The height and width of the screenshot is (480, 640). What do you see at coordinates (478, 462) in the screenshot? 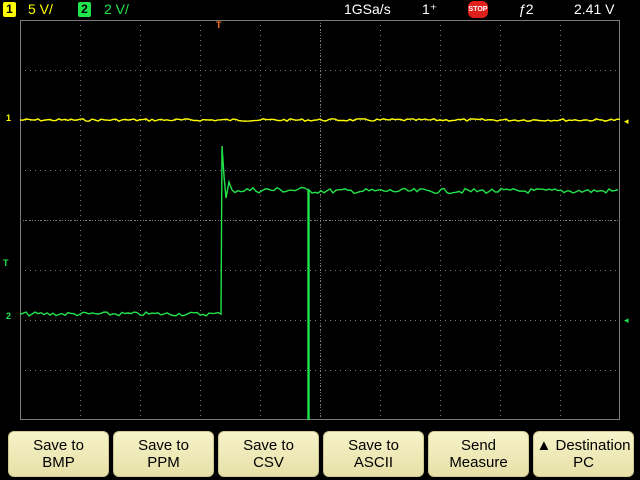
I see `softkey-label-line2: Measure` at bounding box center [478, 462].